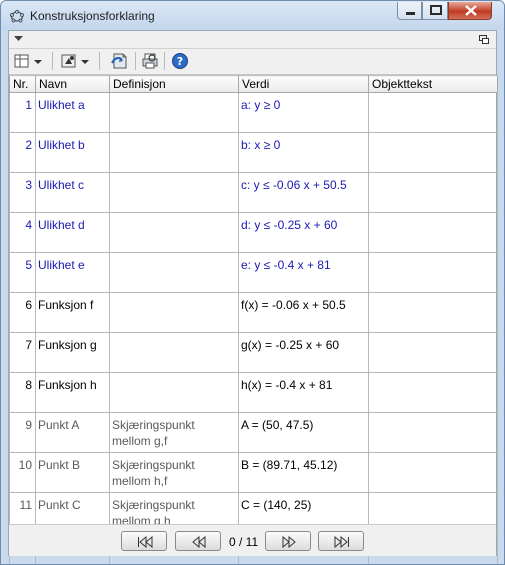  What do you see at coordinates (22, 232) in the screenshot?
I see `row-nr: 4` at bounding box center [22, 232].